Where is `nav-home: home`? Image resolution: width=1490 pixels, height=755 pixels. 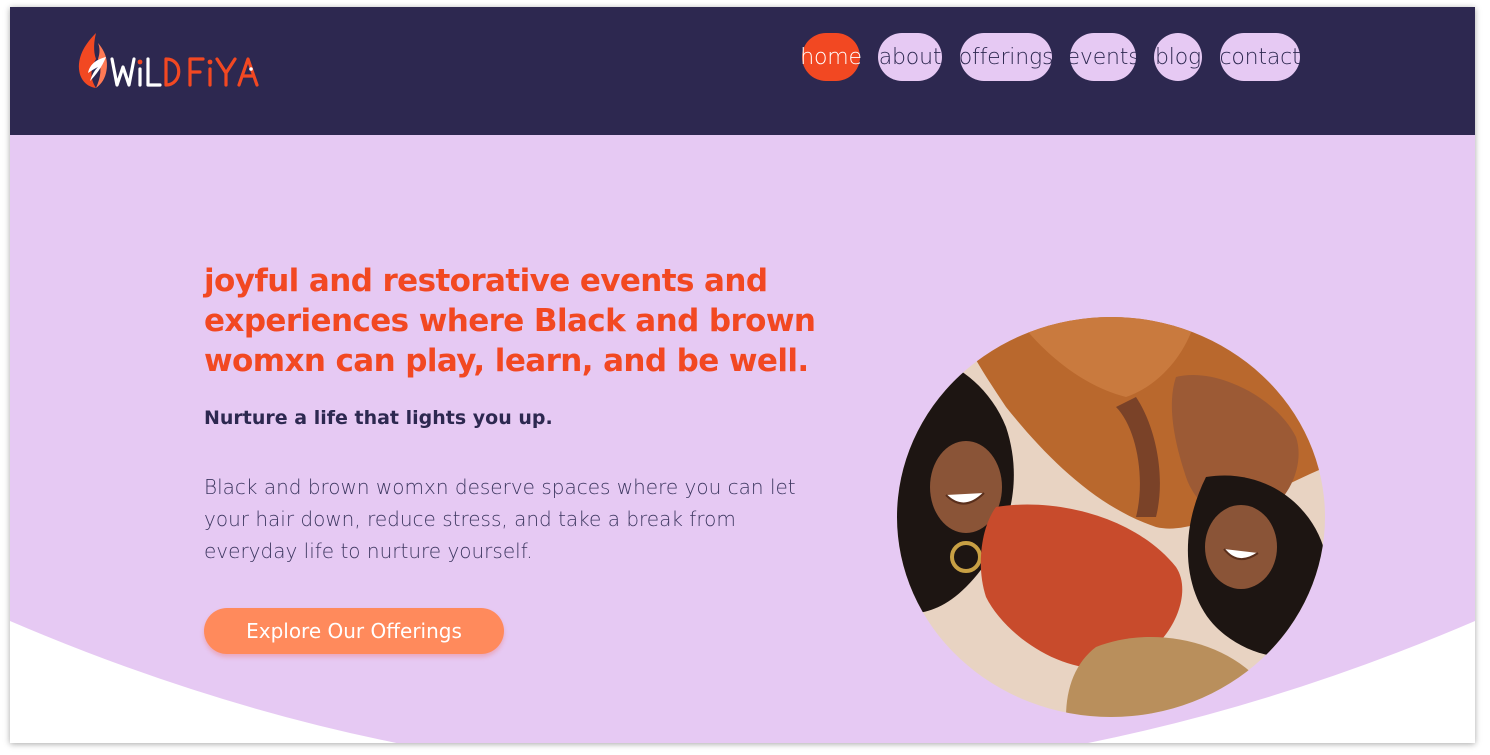 nav-home: home is located at coordinates (831, 57).